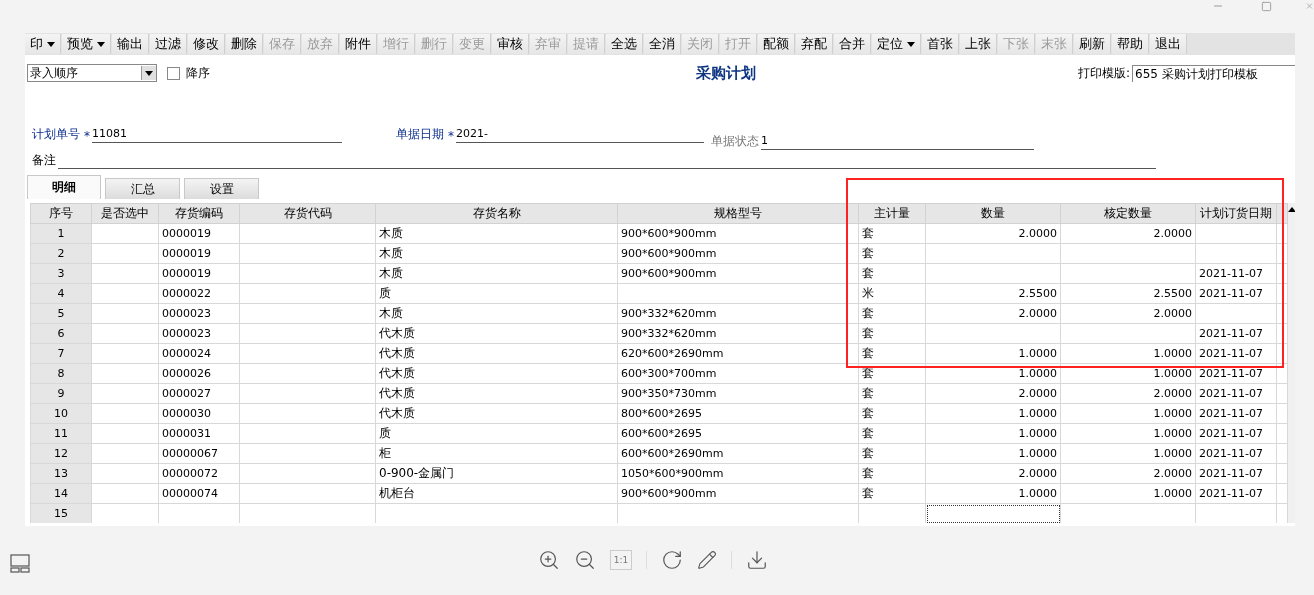 The image size is (1314, 595). Describe the element at coordinates (61, 353) in the screenshot. I see `row-number: 7` at that location.